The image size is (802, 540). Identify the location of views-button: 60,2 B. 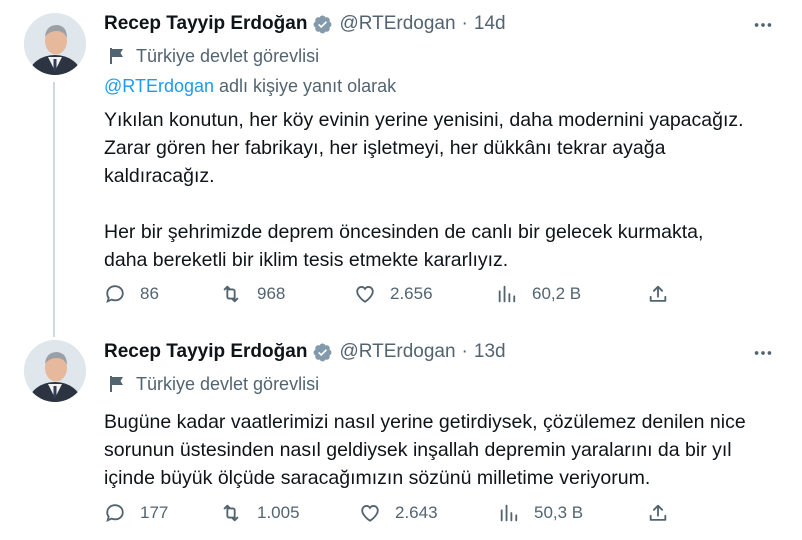
(538, 294).